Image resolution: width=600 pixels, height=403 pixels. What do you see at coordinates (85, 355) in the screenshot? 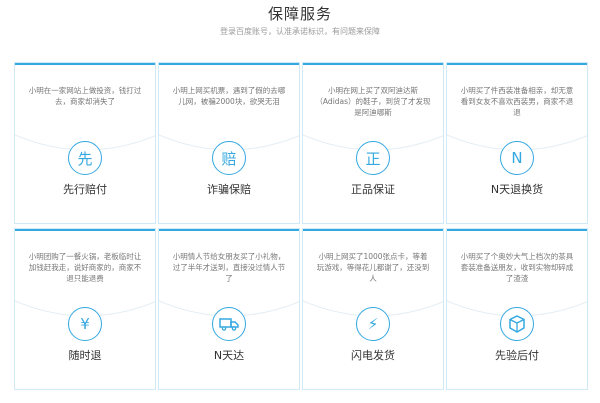
I see `card-label: 随时退` at bounding box center [85, 355].